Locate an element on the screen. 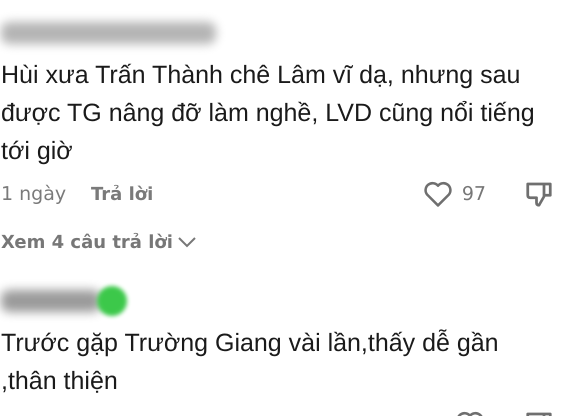 The width and height of the screenshot is (580, 416). blurred-emoji is located at coordinates (112, 301).